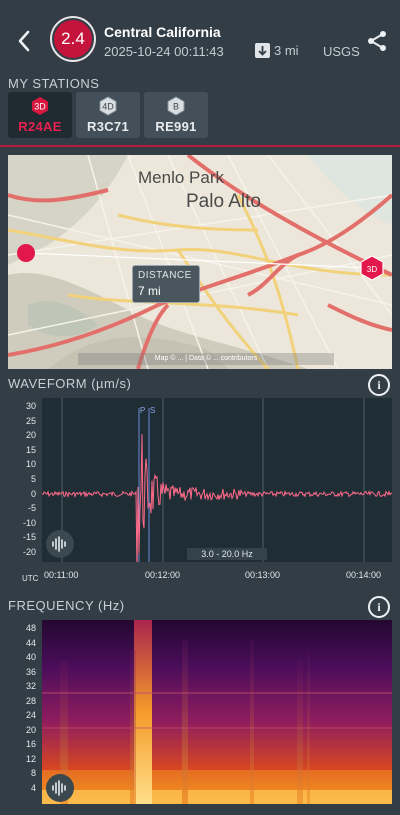  Describe the element at coordinates (286, 50) in the screenshot. I see `depth-value: 3 mi` at that location.